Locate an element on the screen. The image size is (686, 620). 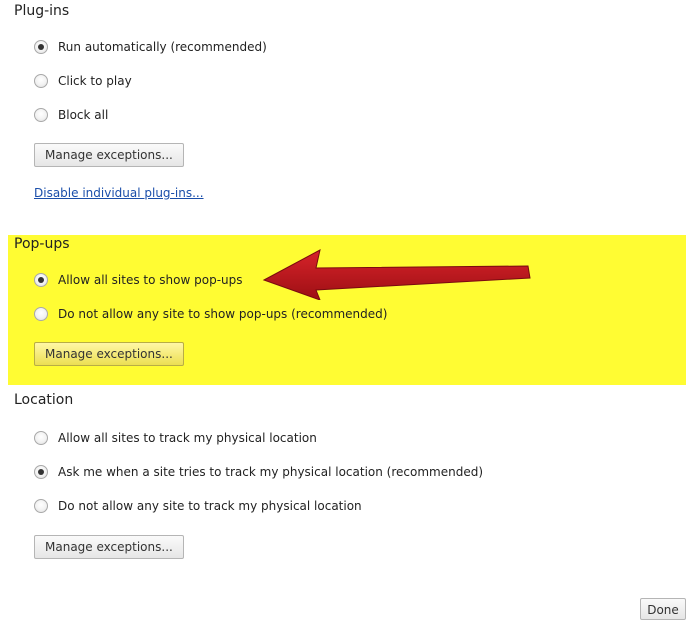
popups-allow-all-option: Allow all sites to show pop-ups is located at coordinates (138, 280).